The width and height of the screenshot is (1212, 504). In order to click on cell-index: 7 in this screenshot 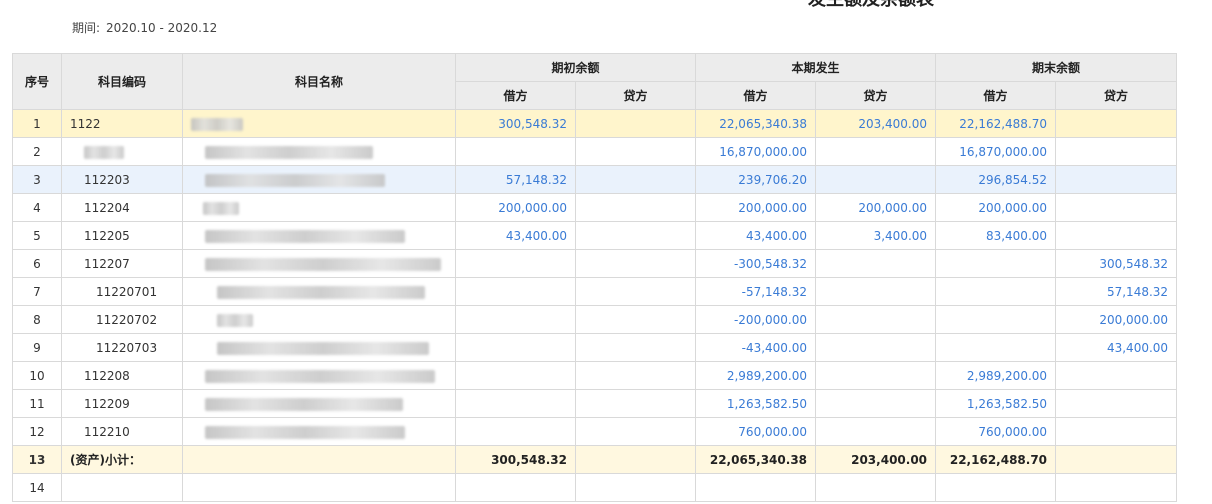, I will do `click(37, 291)`.